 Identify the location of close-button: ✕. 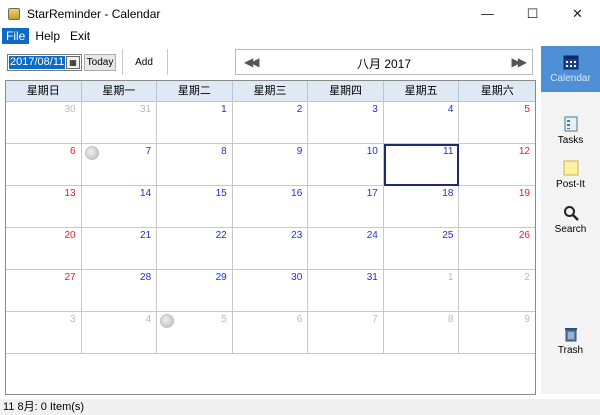
(577, 13).